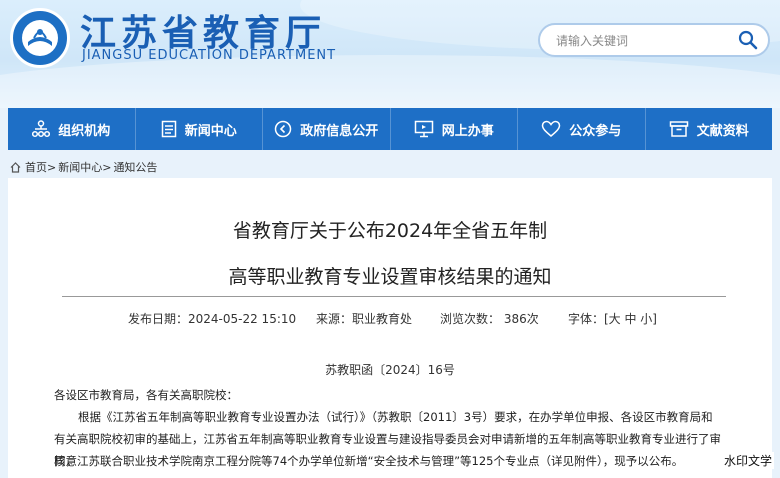  What do you see at coordinates (390, 370) in the screenshot?
I see `document-number: 苏教职函〔2024〕16号` at bounding box center [390, 370].